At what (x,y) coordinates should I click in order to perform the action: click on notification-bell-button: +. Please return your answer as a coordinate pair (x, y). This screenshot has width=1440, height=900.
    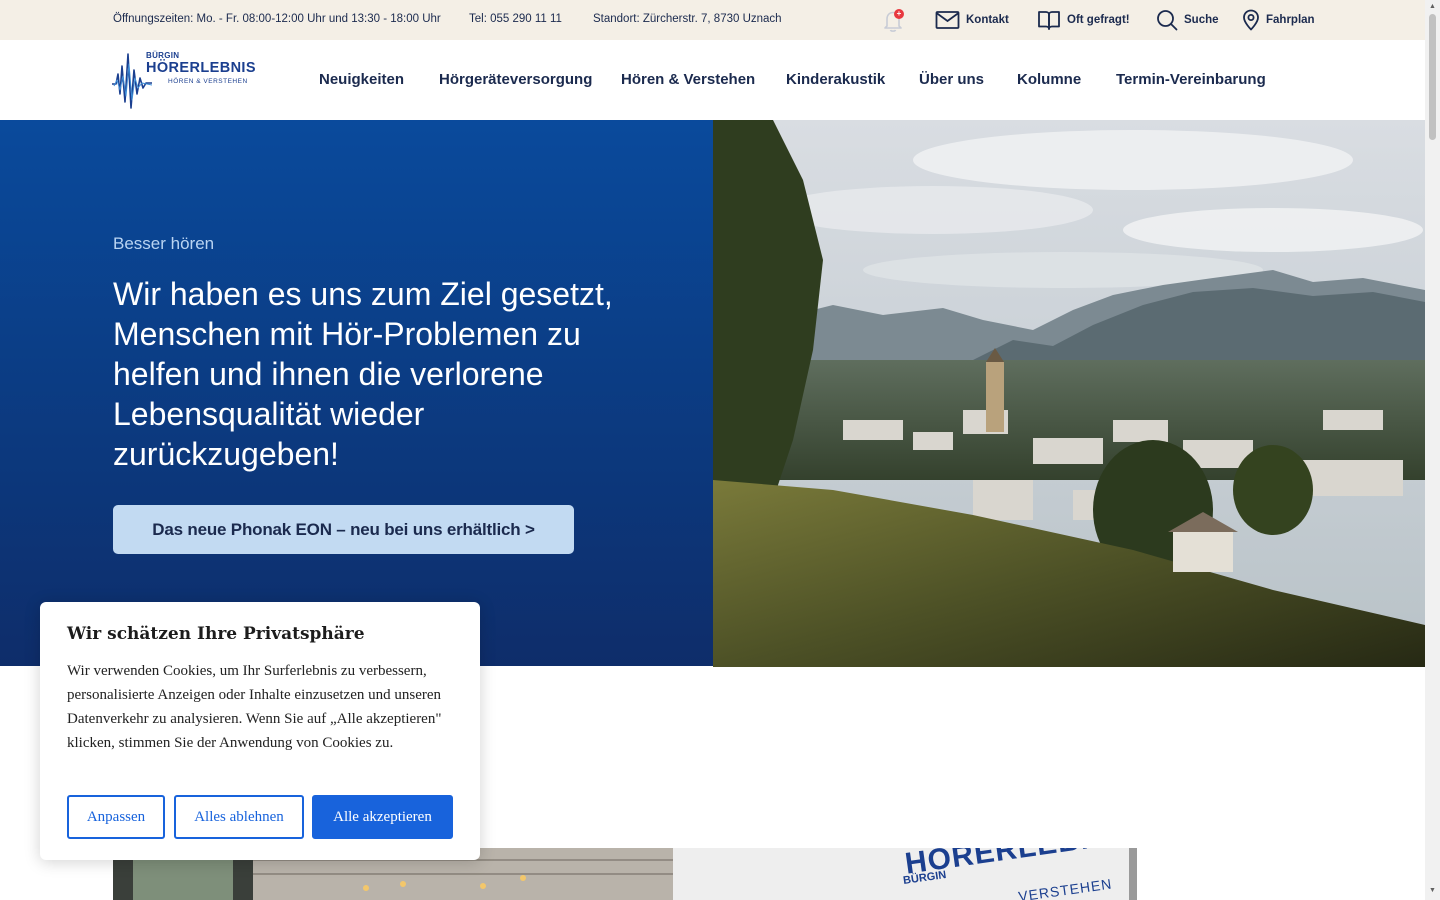
    Looking at the image, I should click on (893, 20).